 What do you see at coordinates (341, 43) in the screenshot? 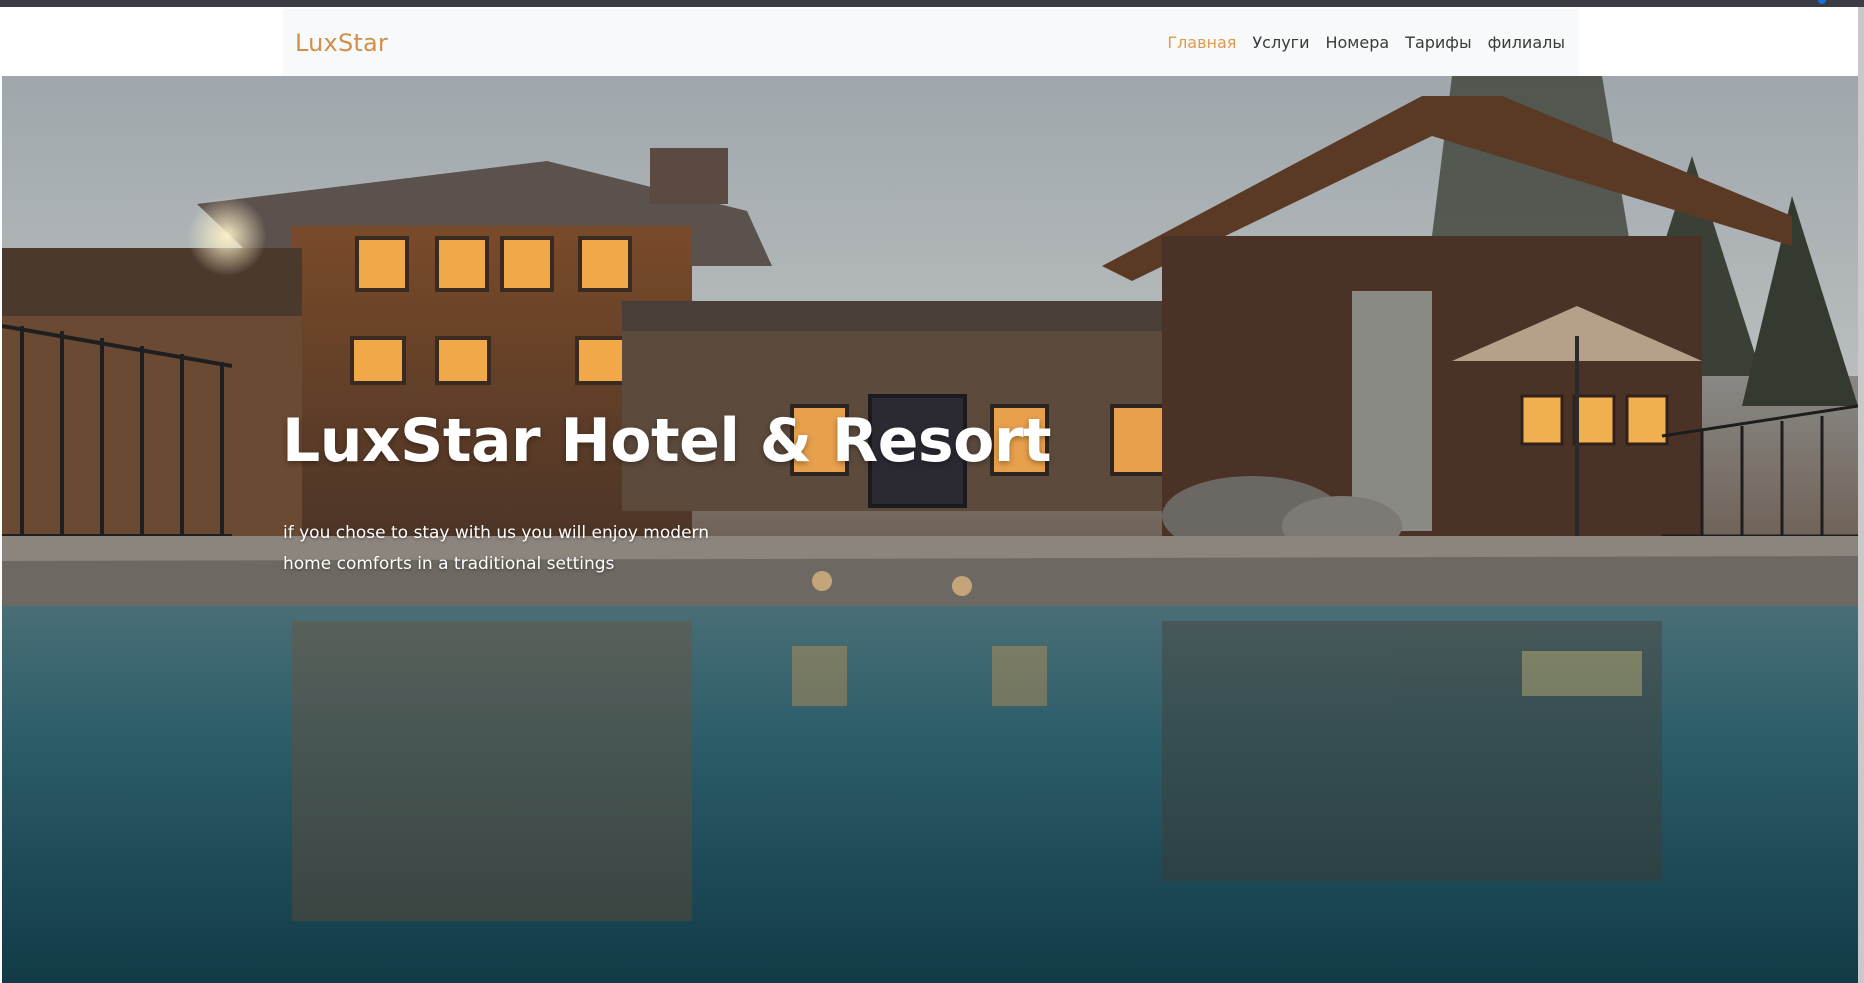
I see `brand-logo: LuxStar` at bounding box center [341, 43].